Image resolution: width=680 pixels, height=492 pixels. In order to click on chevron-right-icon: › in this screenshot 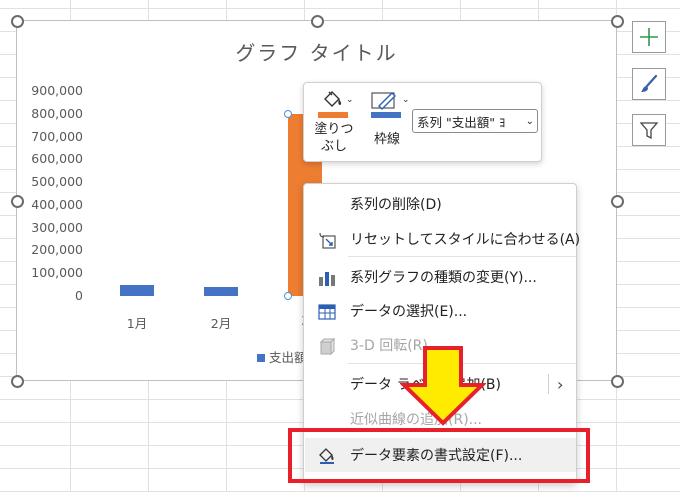, I will do `click(560, 384)`.